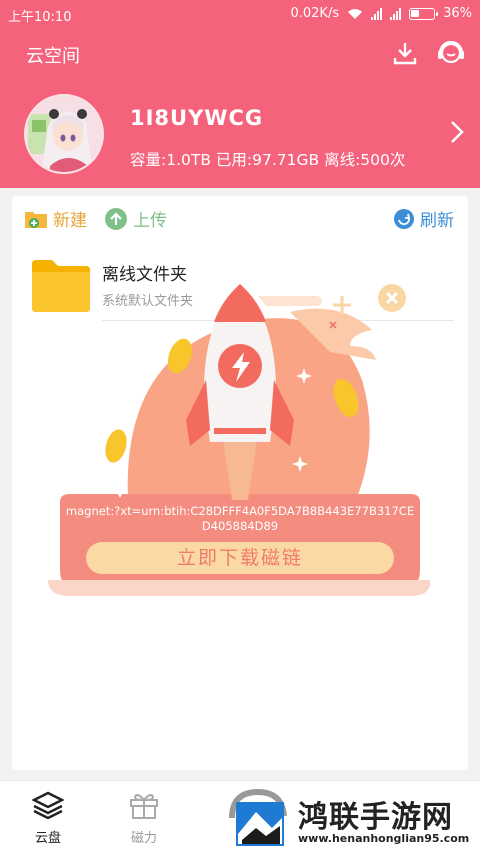  What do you see at coordinates (48, 805) in the screenshot?
I see `cloud-disk-icon` at bounding box center [48, 805].